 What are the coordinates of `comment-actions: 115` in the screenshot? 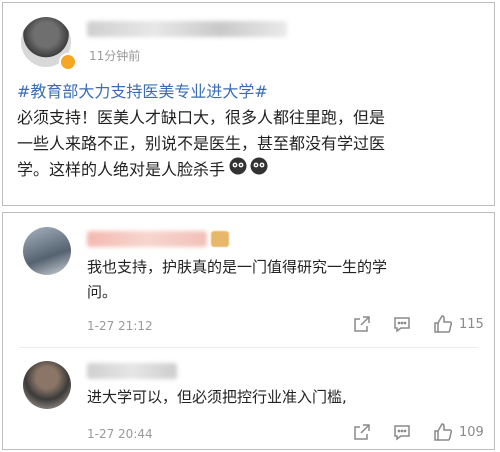 It's located at (418, 324).